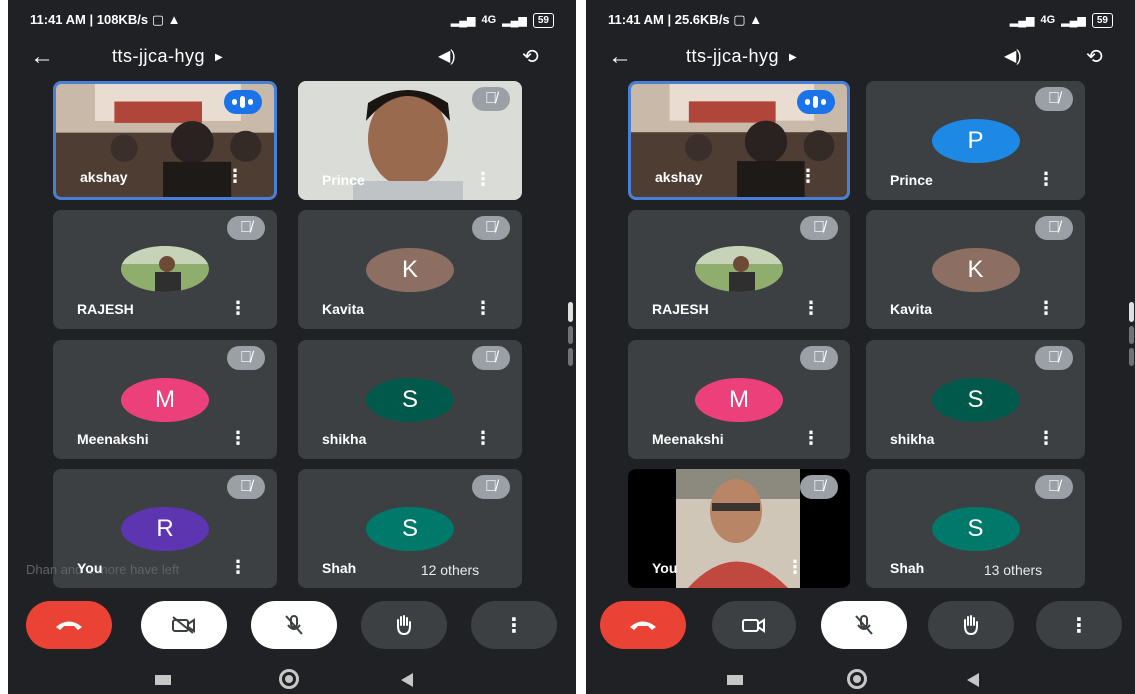  Describe the element at coordinates (975, 140) in the screenshot. I see `participant-tile-prince: 🎙̸ P Prince ⋮` at that location.